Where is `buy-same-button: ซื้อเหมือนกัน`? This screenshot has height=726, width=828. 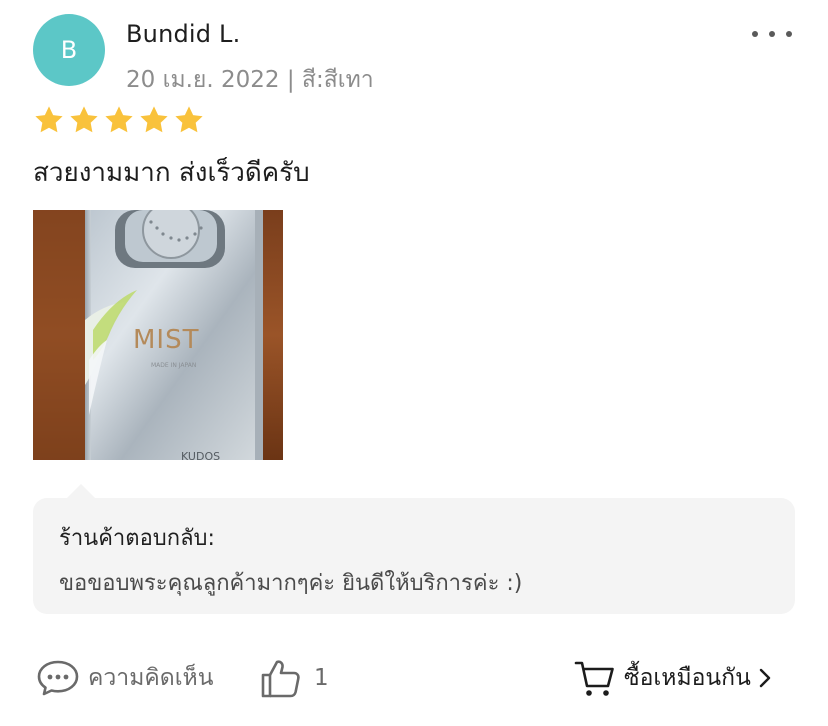
buy-same-button: ซื้อเหมือนกัน is located at coordinates (672, 678).